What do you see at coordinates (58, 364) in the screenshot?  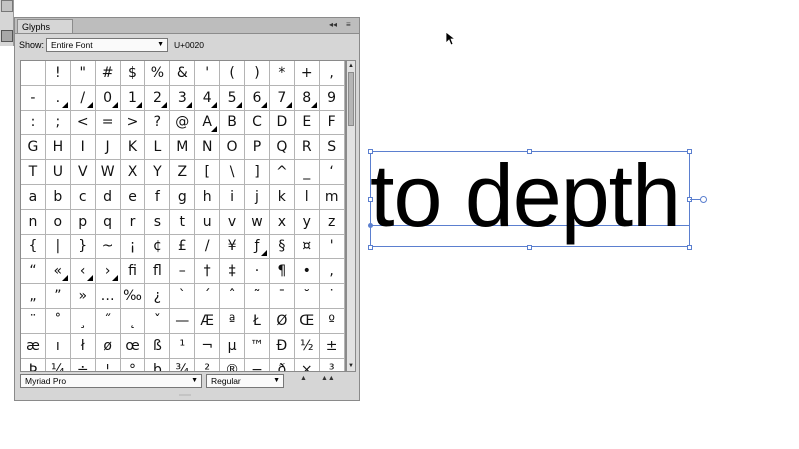 I see `glyph-cell: ¼` at bounding box center [58, 364].